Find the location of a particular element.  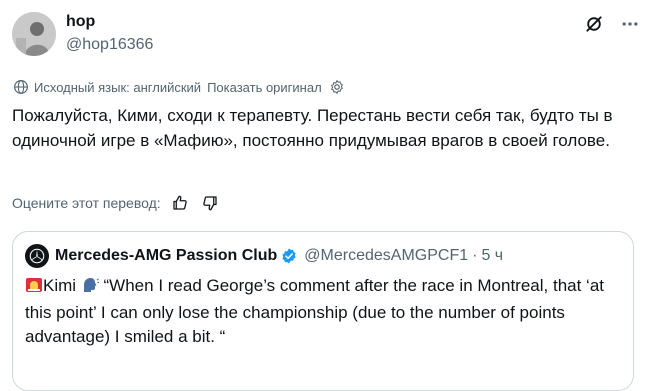

source-language-label: Исходный язык: английский is located at coordinates (118, 87).